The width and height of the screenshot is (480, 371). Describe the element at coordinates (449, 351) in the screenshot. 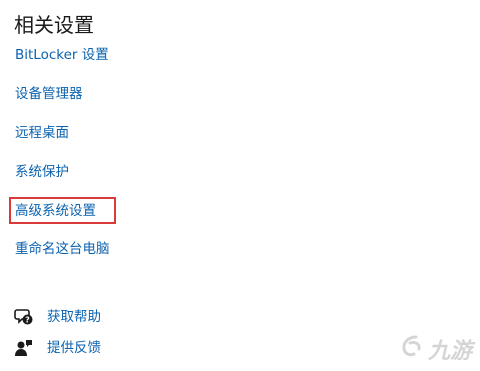

I see `watermark-text: 九游` at that location.